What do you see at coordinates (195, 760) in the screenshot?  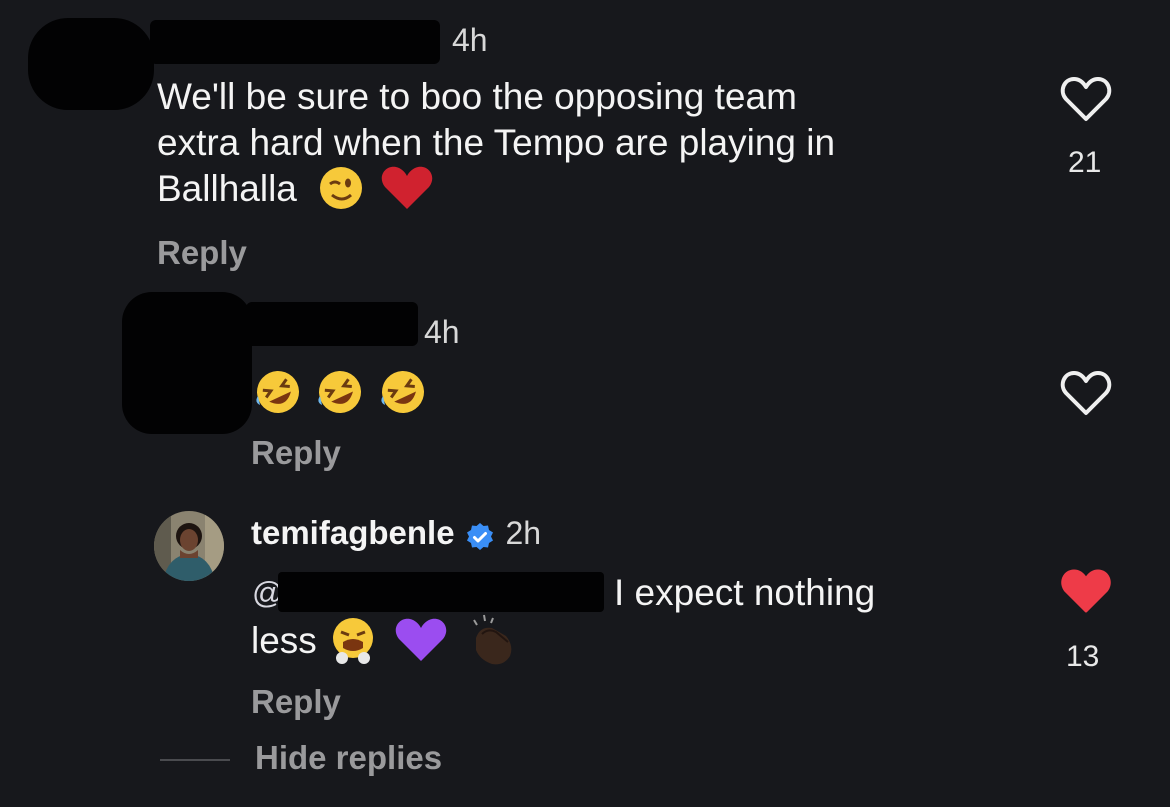 I see `hide-replies-divider` at bounding box center [195, 760].